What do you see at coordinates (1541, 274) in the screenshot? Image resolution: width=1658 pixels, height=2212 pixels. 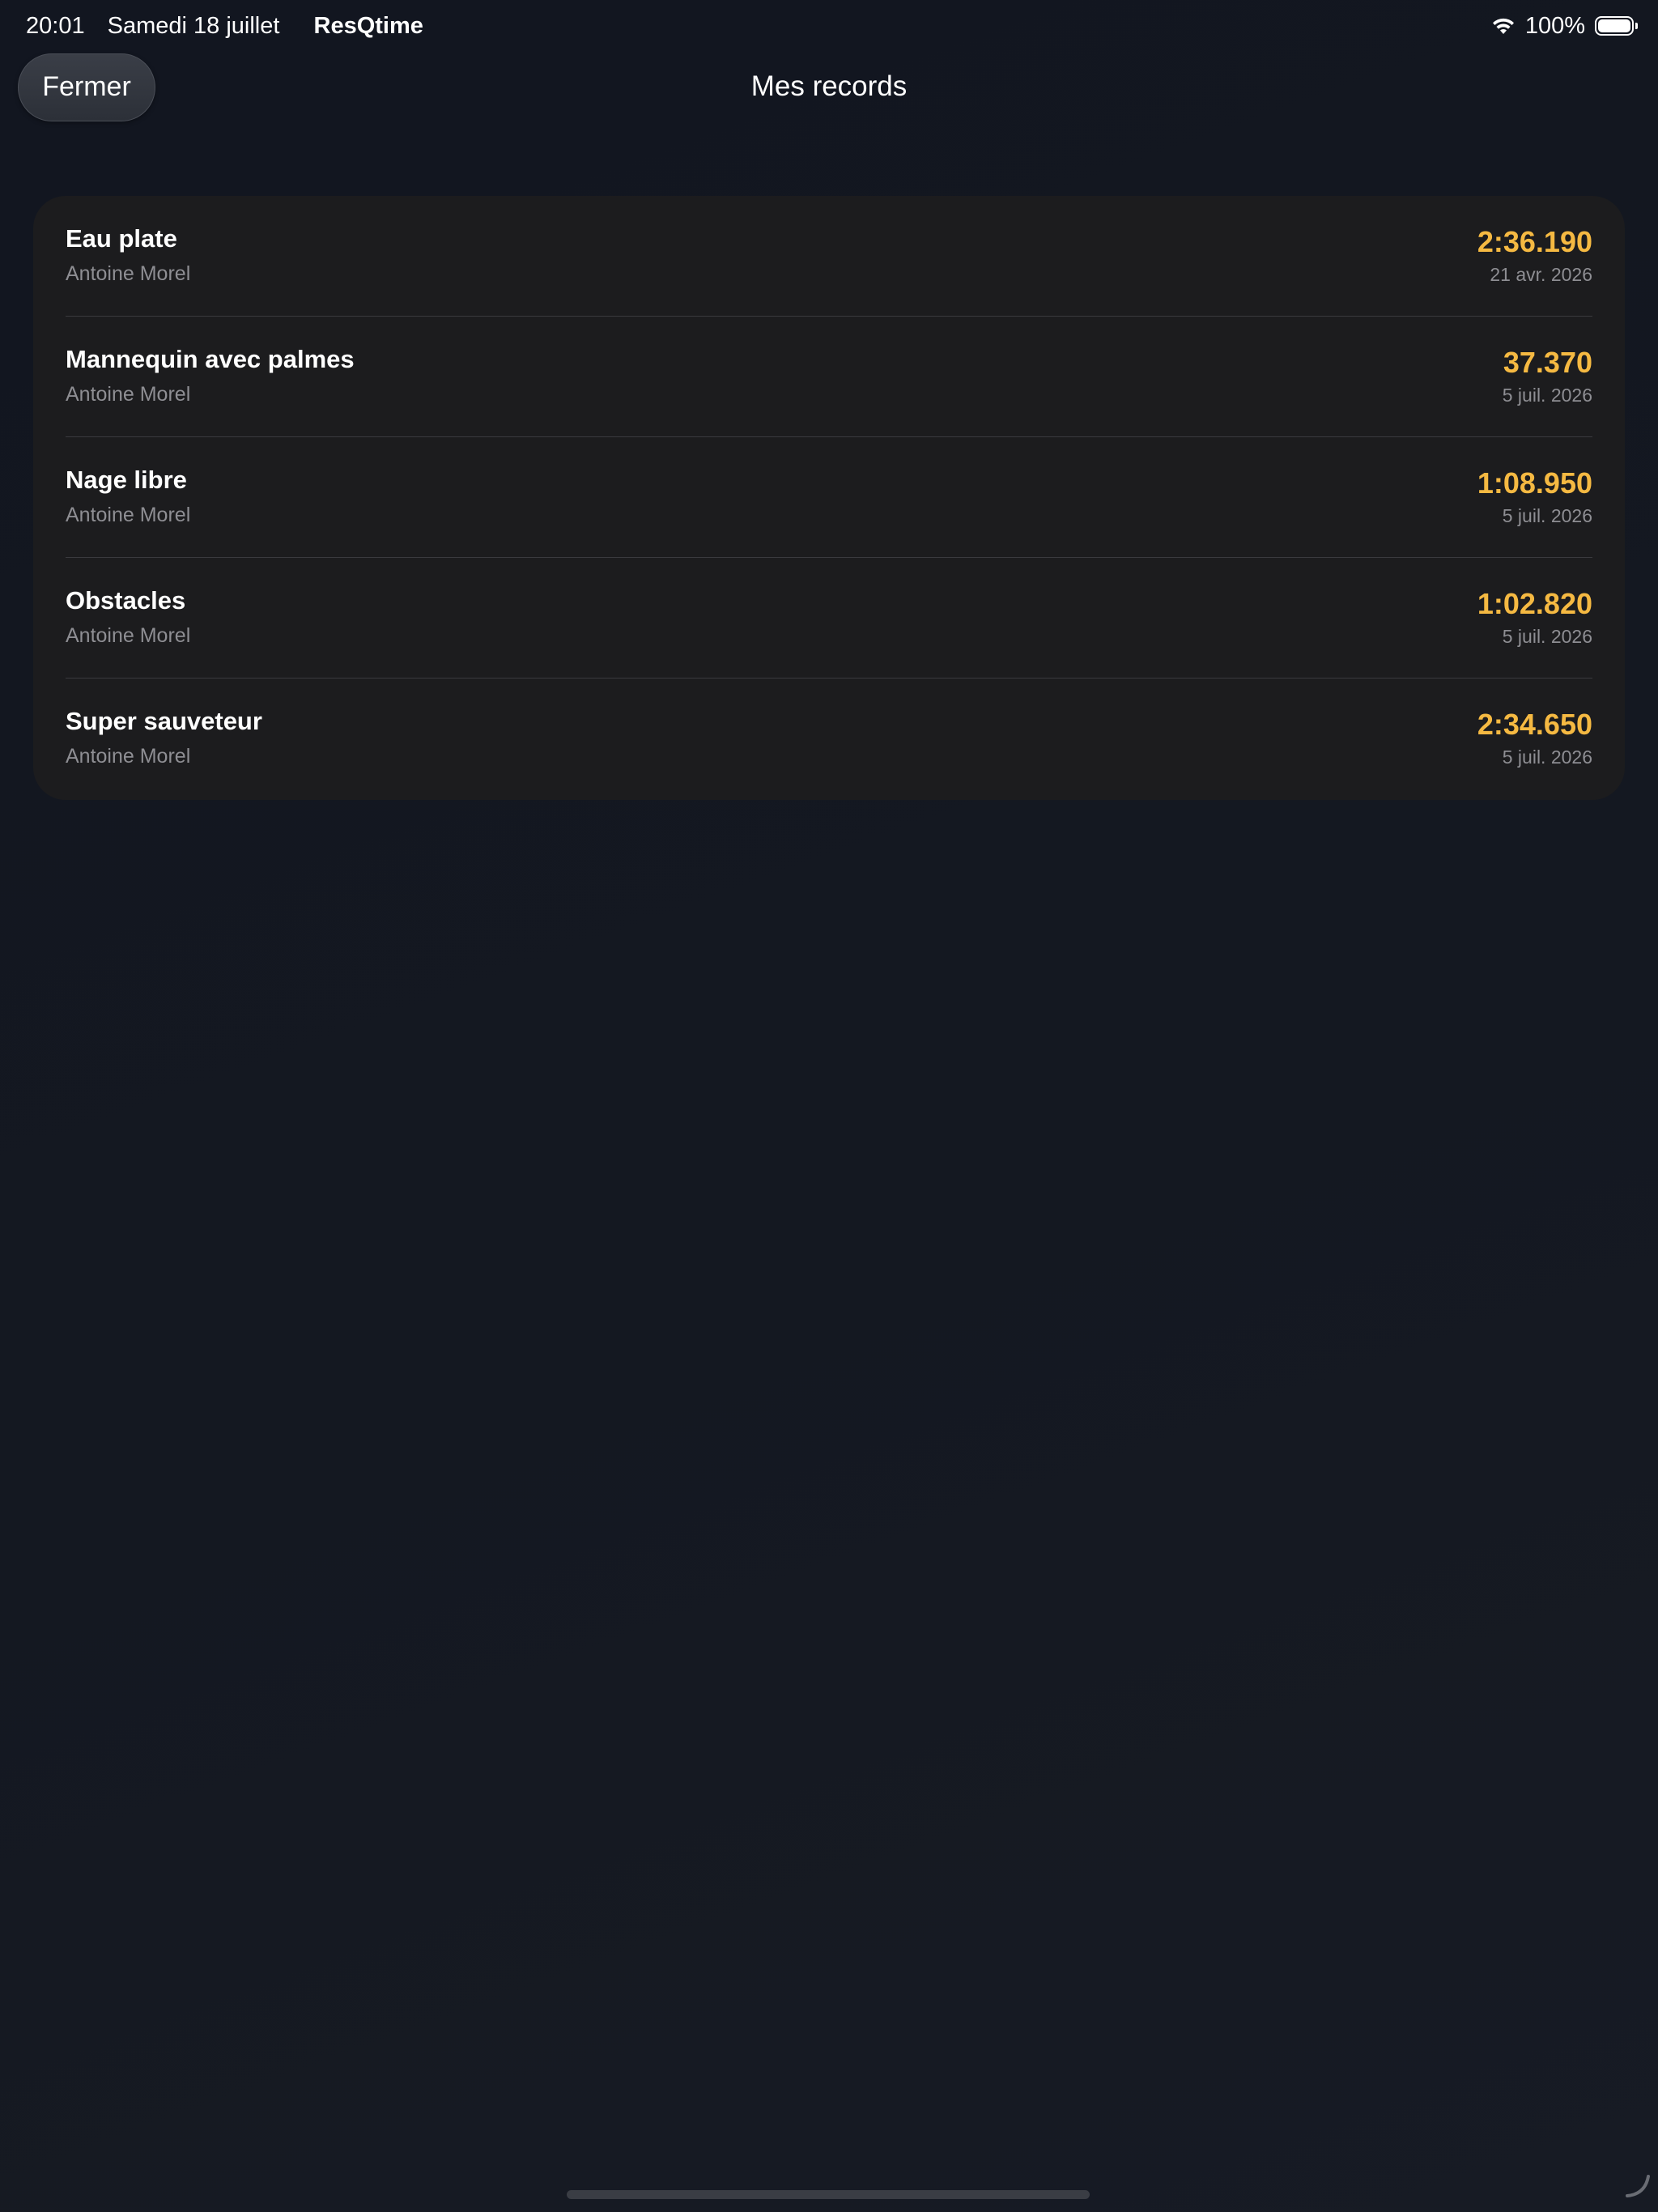 I see `record-date: 21 avr. 2026` at bounding box center [1541, 274].